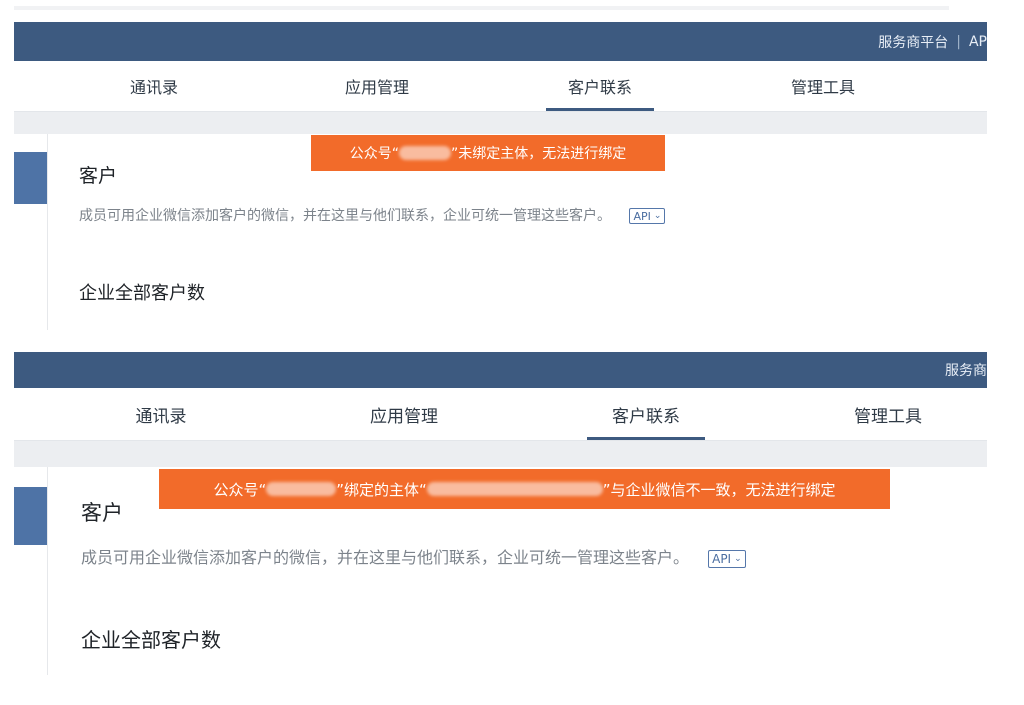 Image resolution: width=1024 pixels, height=705 pixels. I want to click on top-bar-links: 服务商平台 | AP, so click(932, 41).